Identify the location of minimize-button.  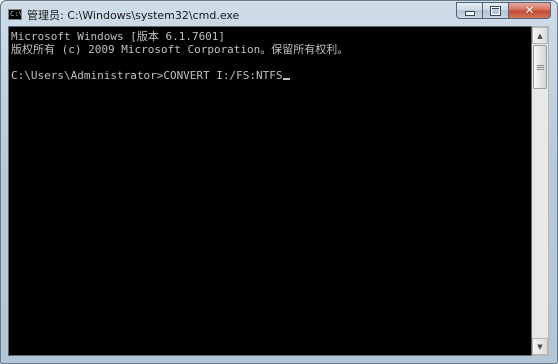
(469, 10).